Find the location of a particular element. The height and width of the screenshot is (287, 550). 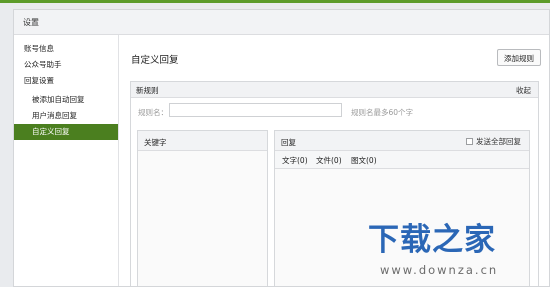

top-accent-bar is located at coordinates (275, 1).